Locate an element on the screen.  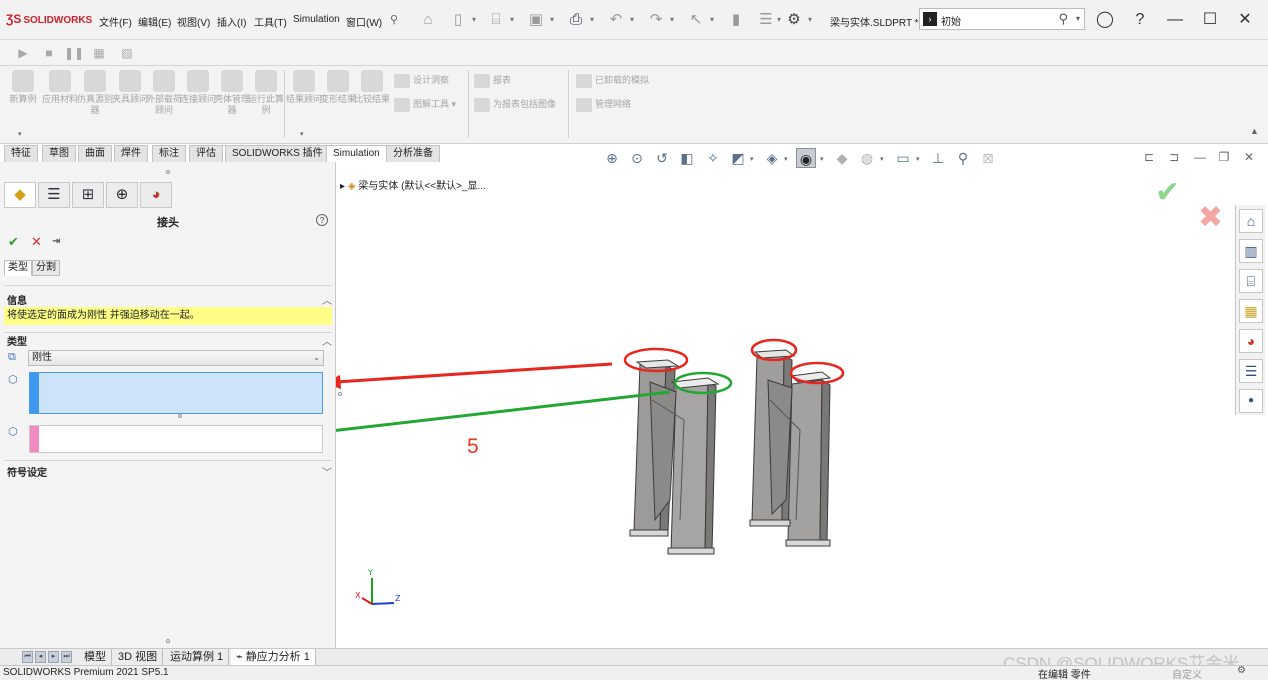
display-manager-tab-icon: ◕ is located at coordinates (156, 195).